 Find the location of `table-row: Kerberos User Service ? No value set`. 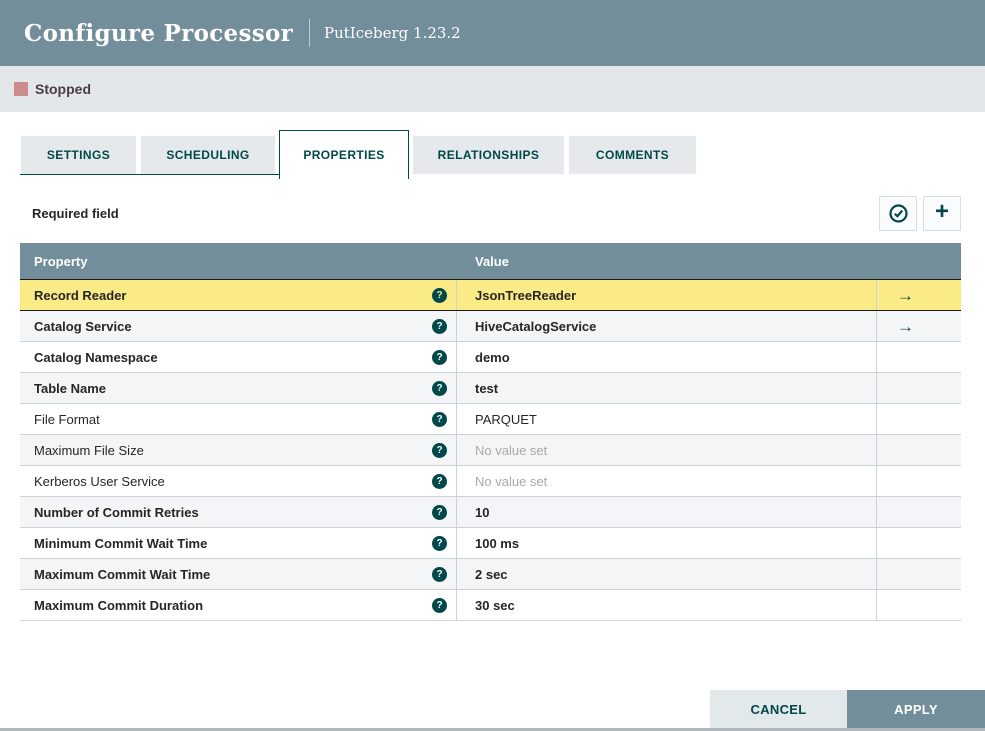

table-row: Kerberos User Service ? No value set is located at coordinates (490, 481).